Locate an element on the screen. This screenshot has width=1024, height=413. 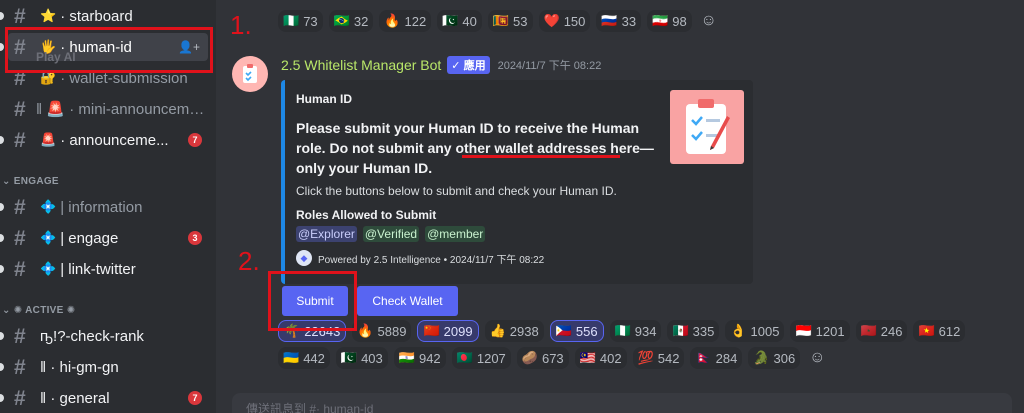
reaction-pill: 🥔 673 is located at coordinates (542, 358).